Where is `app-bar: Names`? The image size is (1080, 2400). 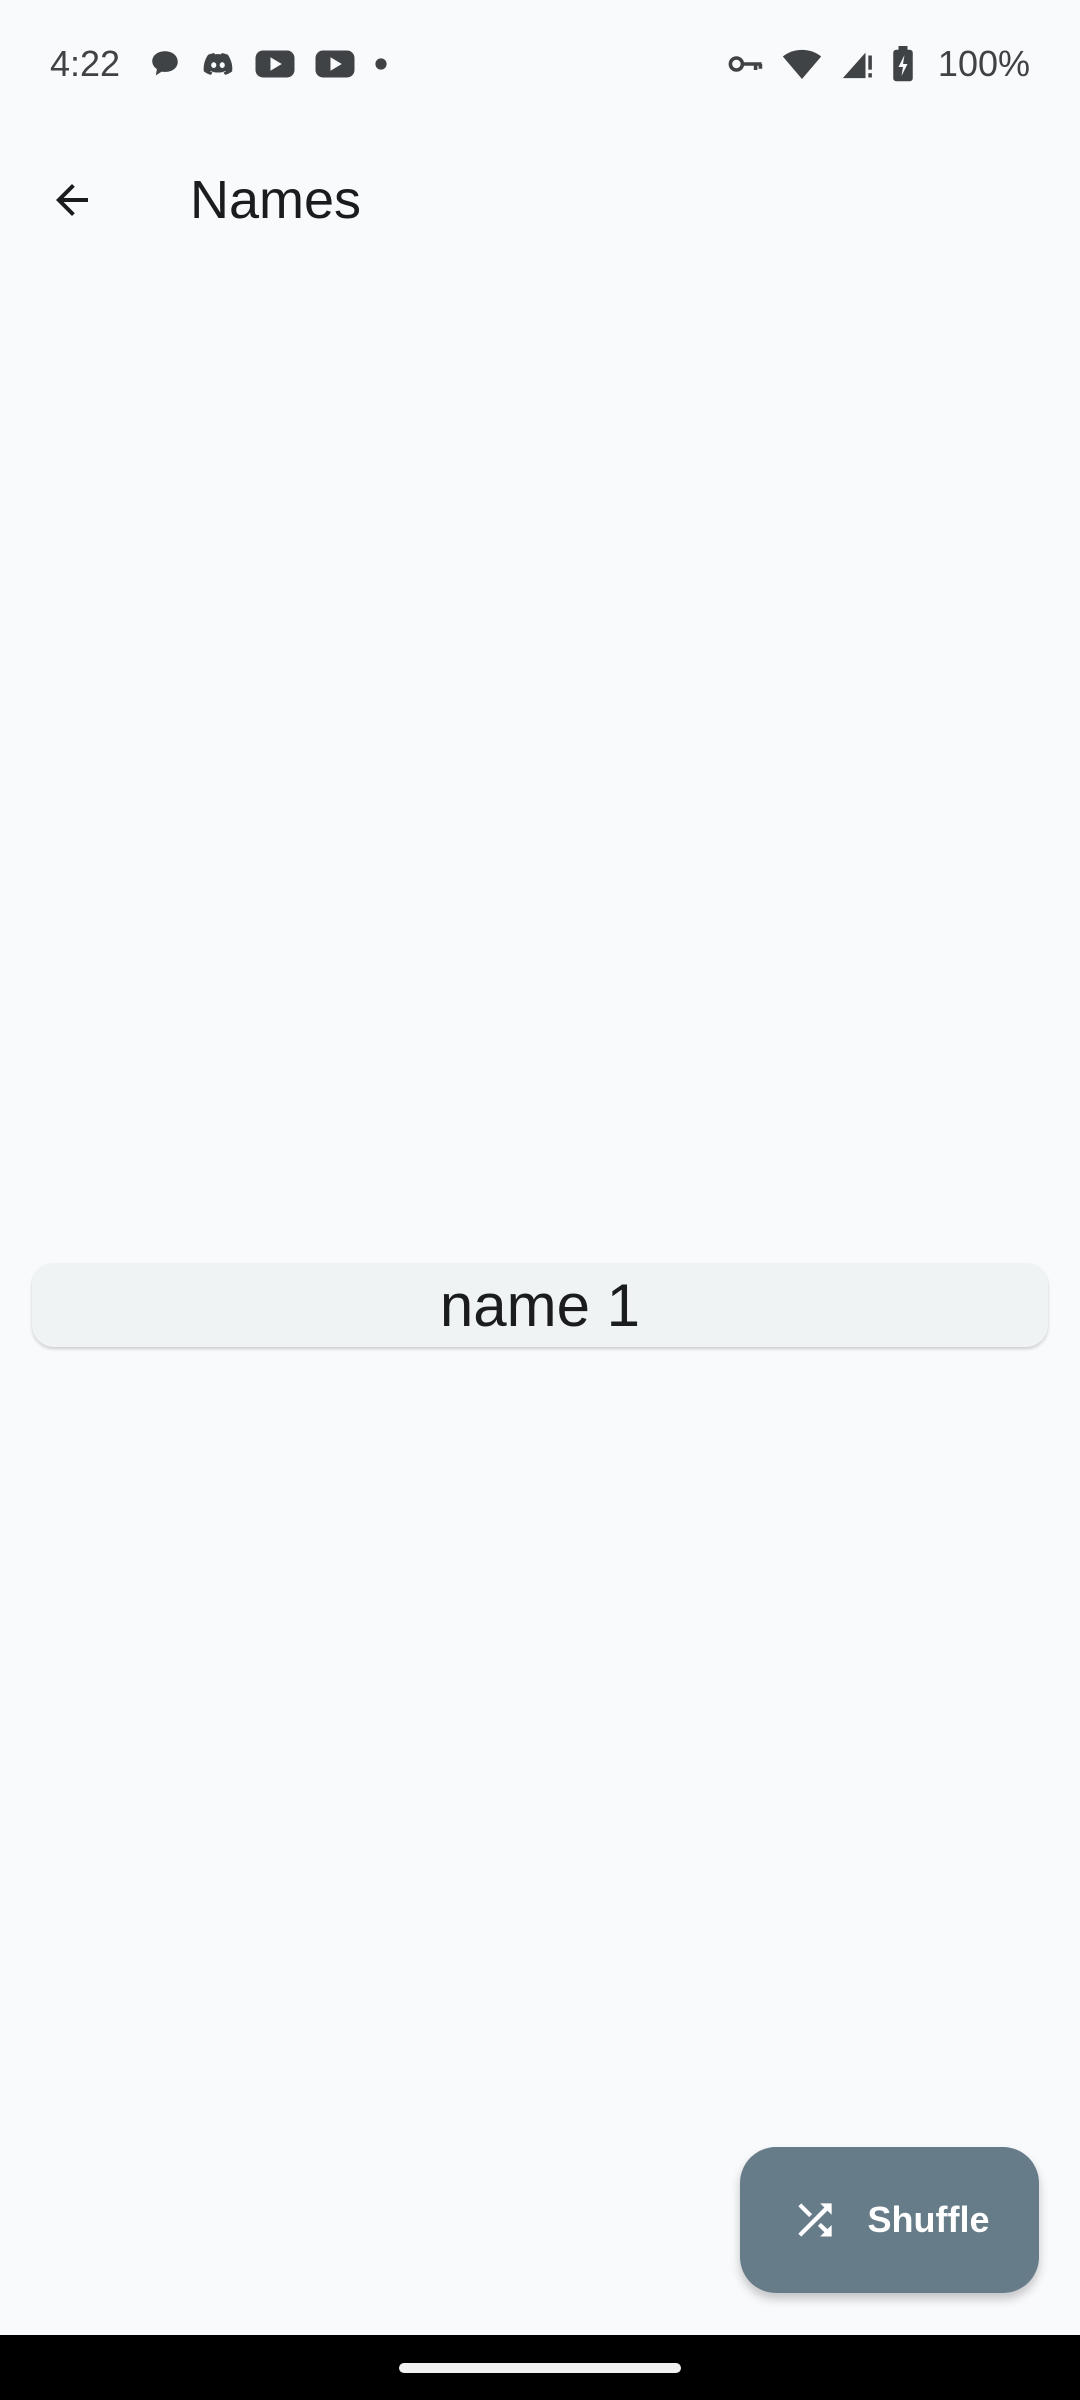 app-bar: Names is located at coordinates (540, 200).